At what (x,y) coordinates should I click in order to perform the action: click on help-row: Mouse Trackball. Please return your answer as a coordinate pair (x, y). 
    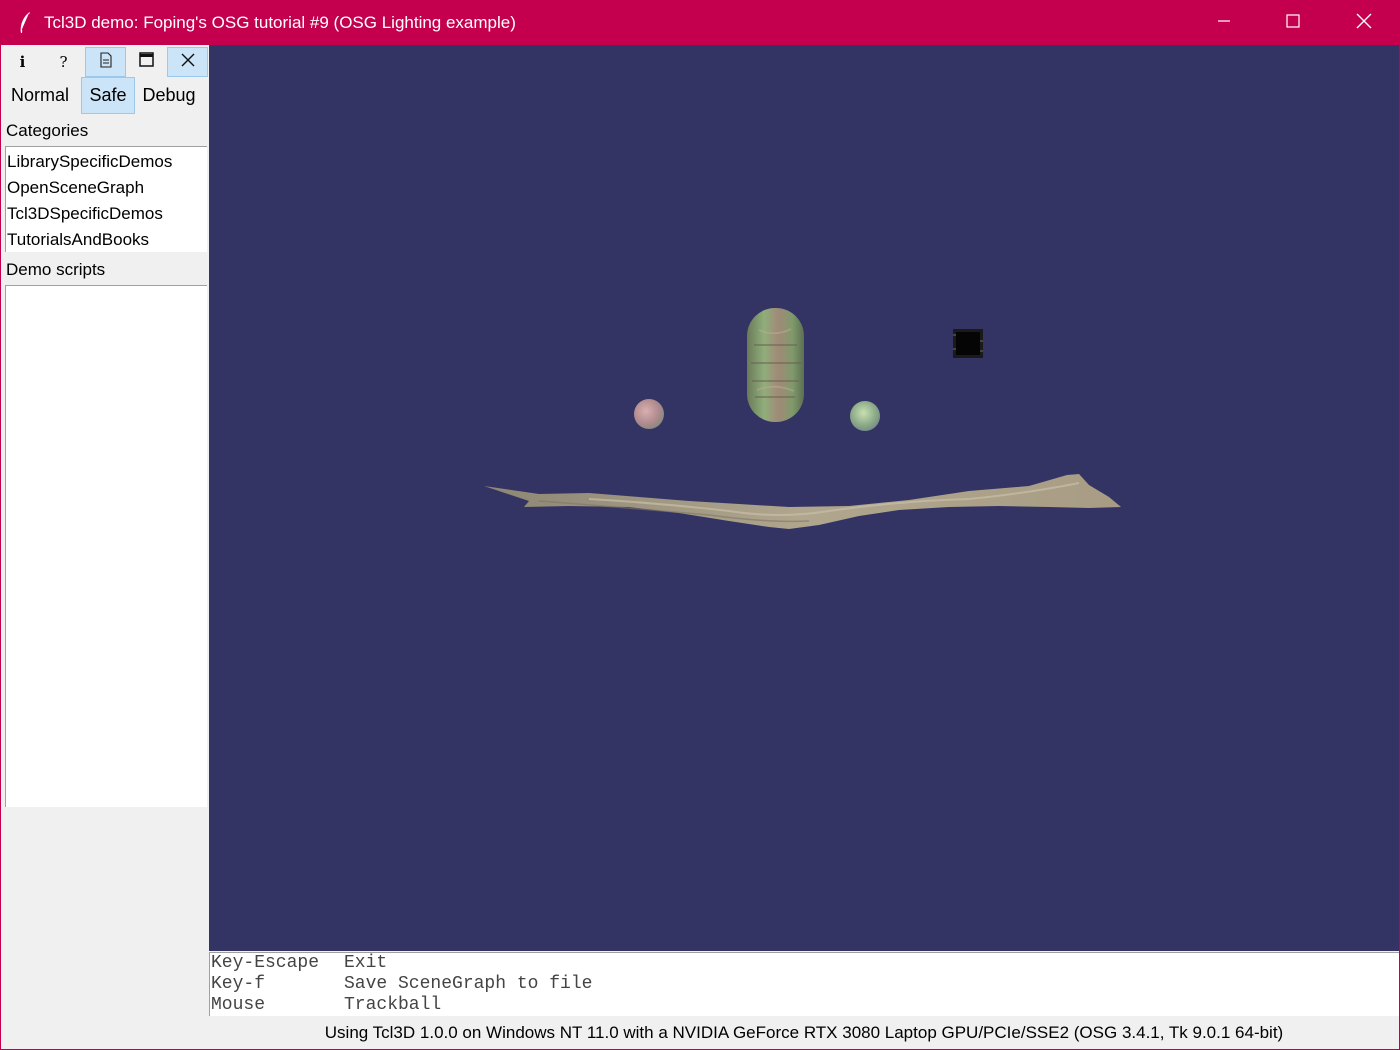
    Looking at the image, I should click on (326, 1005).